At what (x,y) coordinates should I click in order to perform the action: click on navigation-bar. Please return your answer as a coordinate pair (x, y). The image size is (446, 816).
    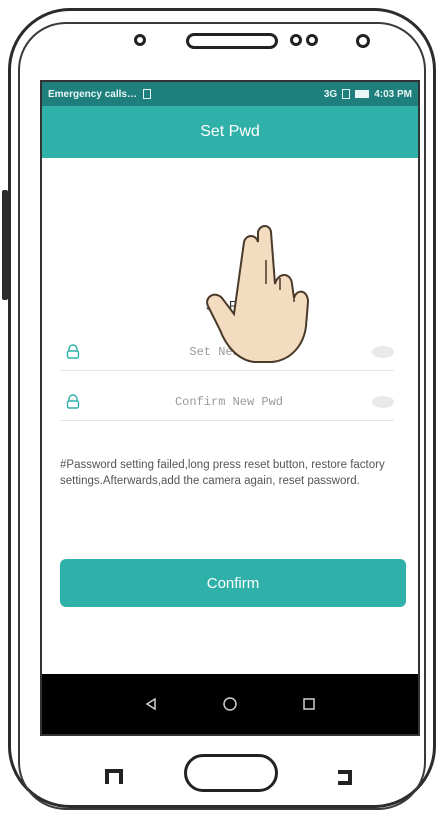
    Looking at the image, I should click on (230, 704).